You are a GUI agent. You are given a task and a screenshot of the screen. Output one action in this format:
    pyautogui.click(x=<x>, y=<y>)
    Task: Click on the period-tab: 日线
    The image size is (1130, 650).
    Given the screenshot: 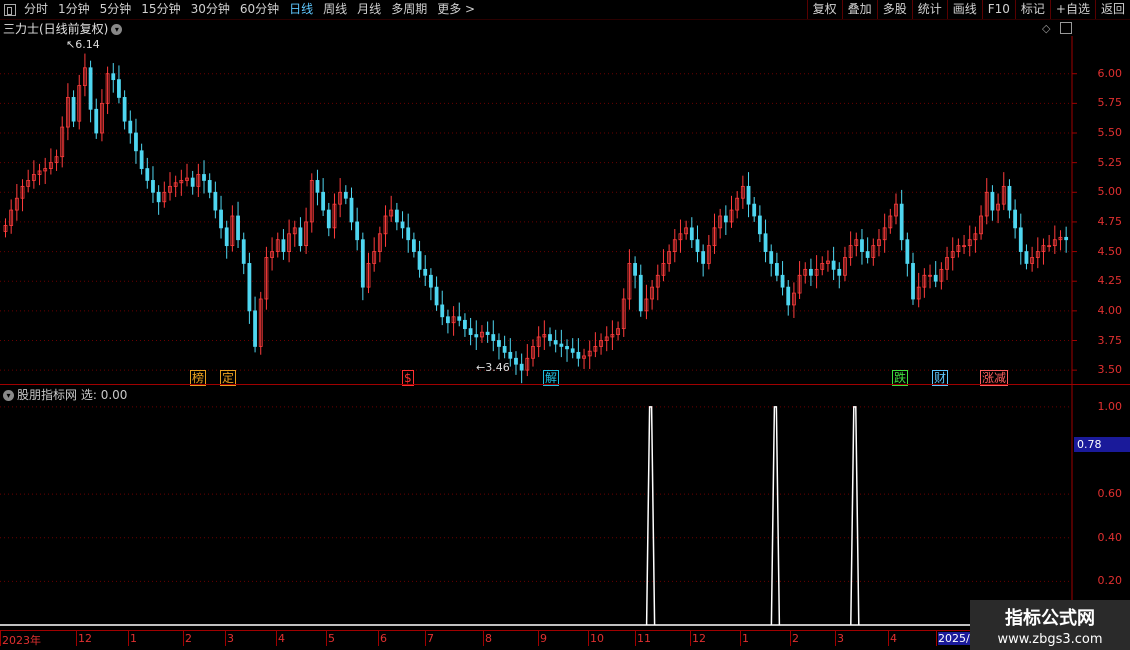 What is the action you would take?
    pyautogui.click(x=301, y=9)
    